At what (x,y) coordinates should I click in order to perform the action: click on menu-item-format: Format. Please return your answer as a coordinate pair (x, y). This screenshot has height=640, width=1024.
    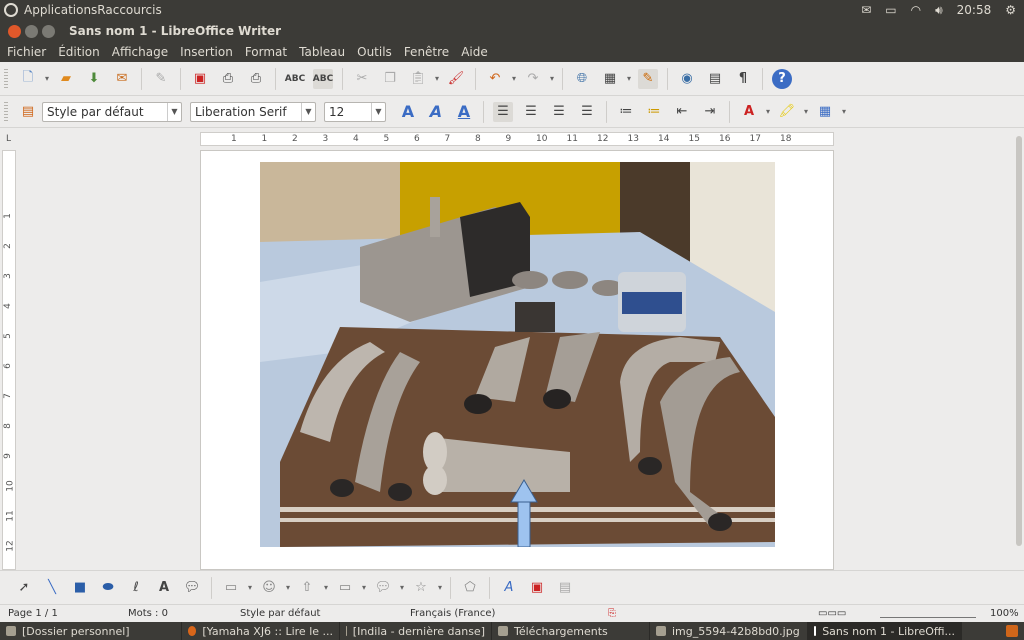
    Looking at the image, I should click on (266, 52).